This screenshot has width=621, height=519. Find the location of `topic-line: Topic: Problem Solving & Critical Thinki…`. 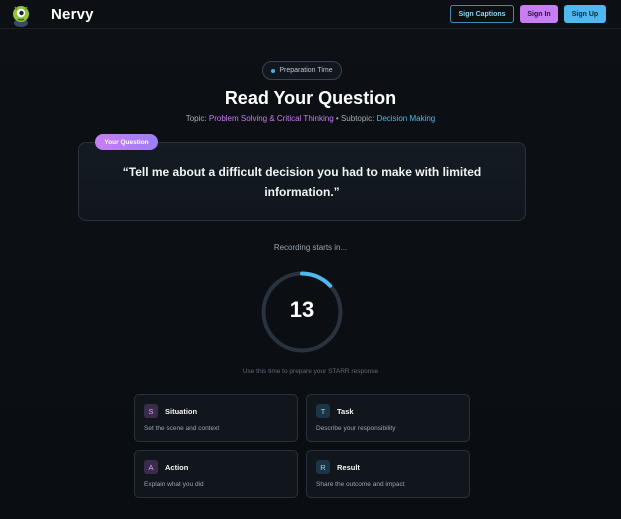

topic-line: Topic: Problem Solving & Critical Thinki… is located at coordinates (310, 118).